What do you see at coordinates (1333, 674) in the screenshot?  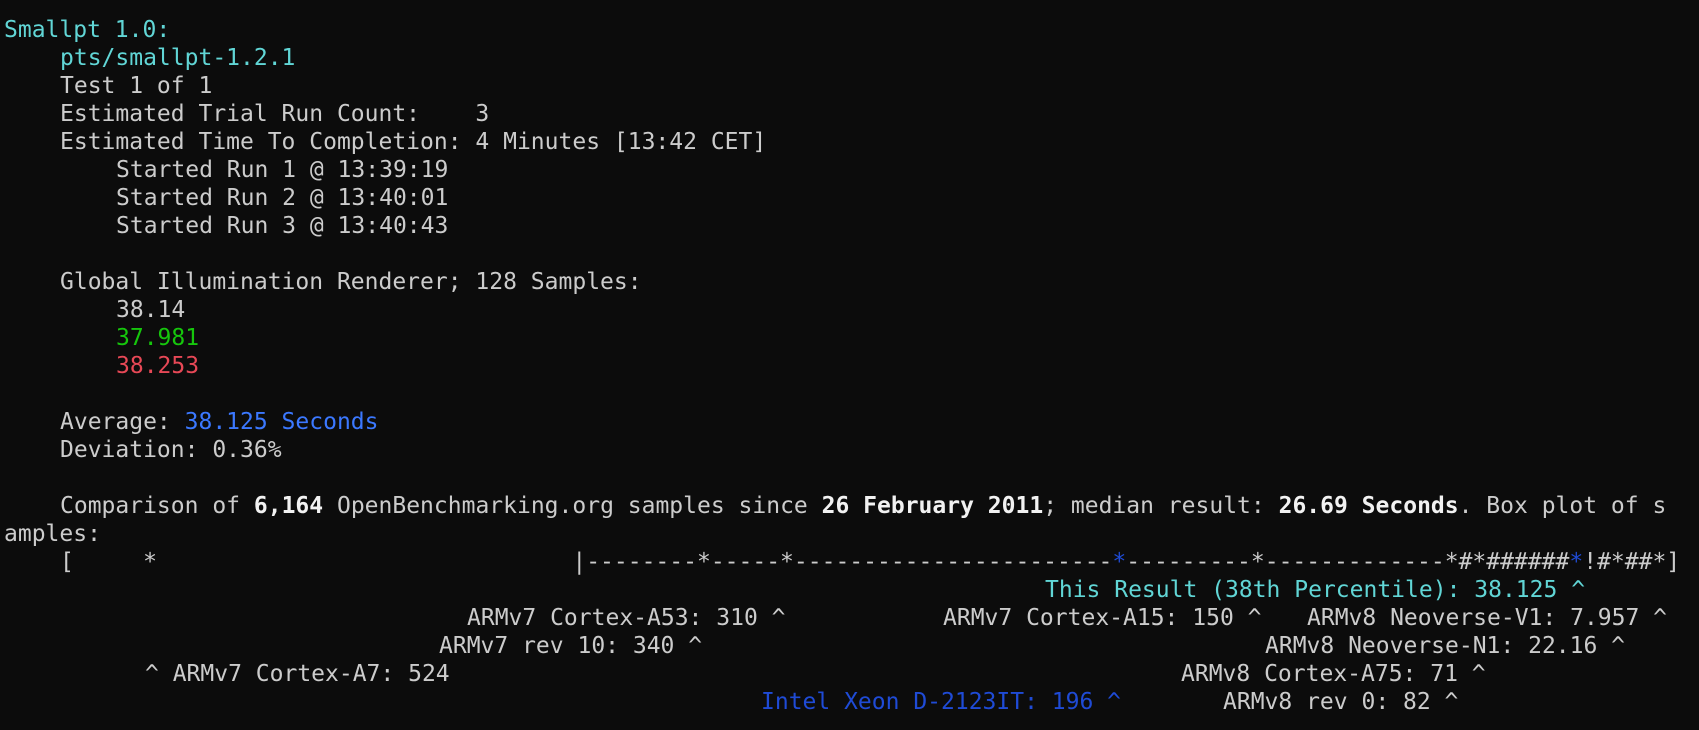 I see `cpu-annotation: ARMv8 Cortex-A75: 71 ^` at bounding box center [1333, 674].